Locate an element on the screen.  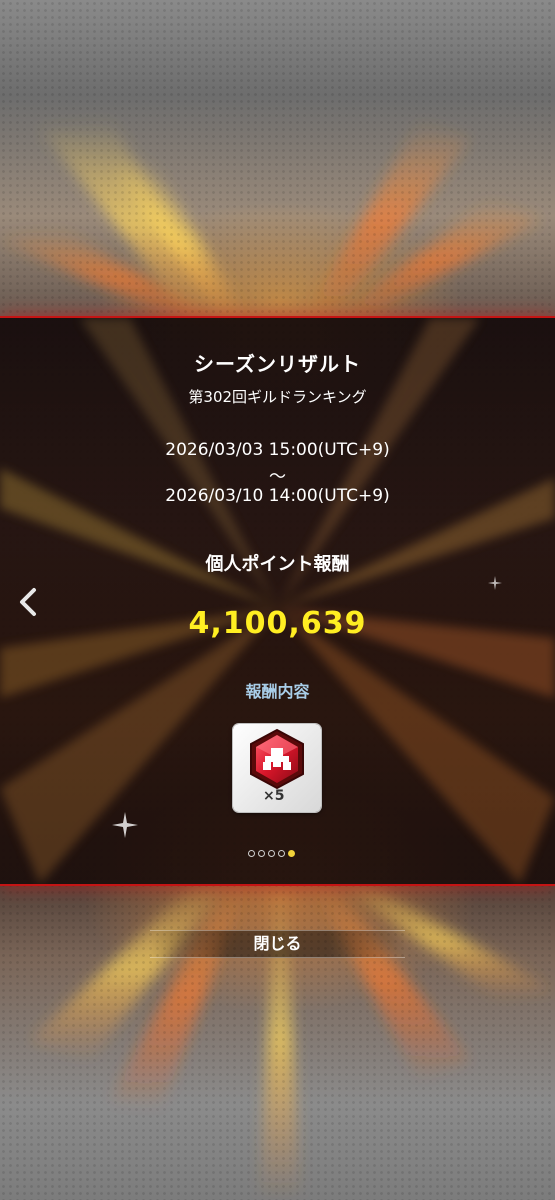
close-button: 閉じる is located at coordinates (277, 944).